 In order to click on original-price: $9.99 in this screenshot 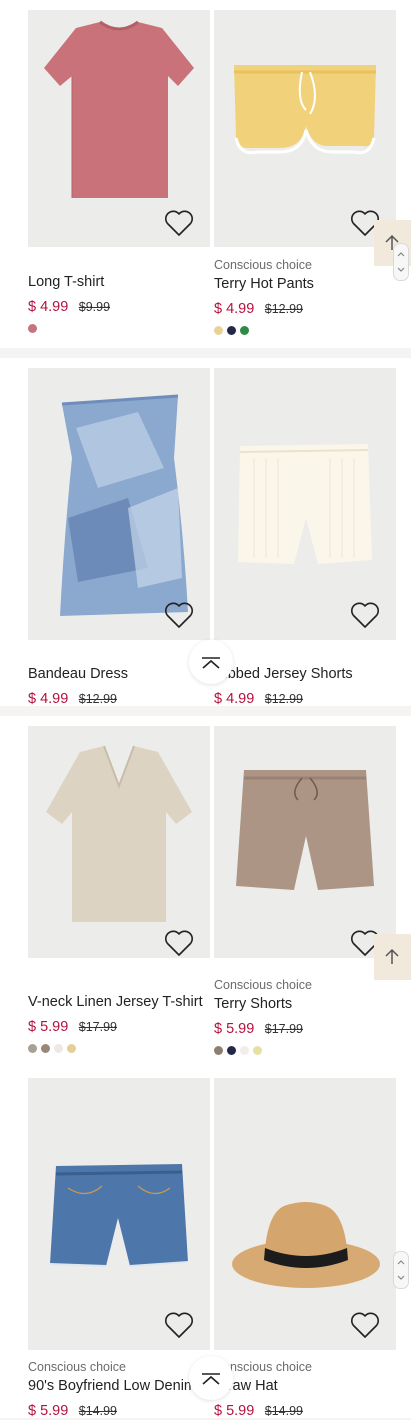, I will do `click(94, 307)`.